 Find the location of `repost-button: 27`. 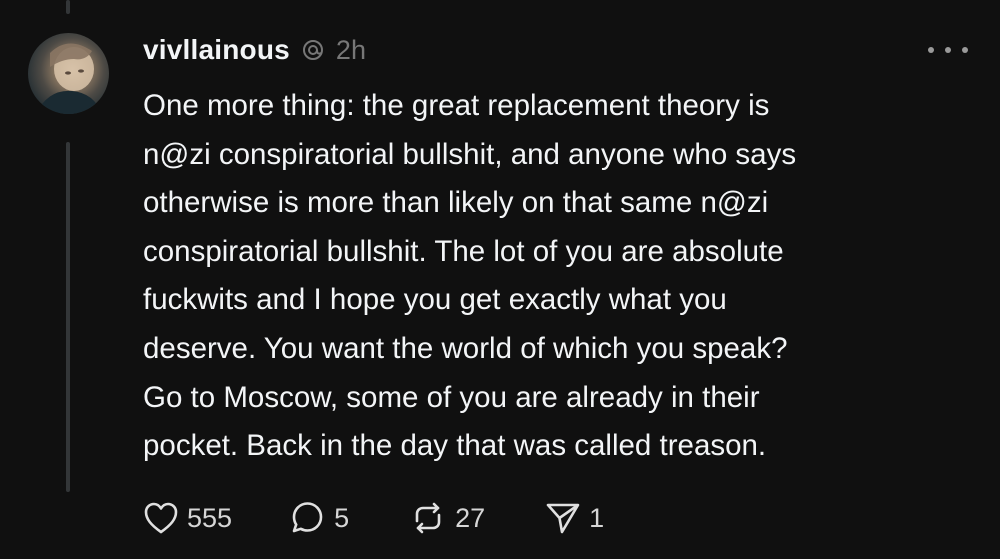

repost-button: 27 is located at coordinates (447, 518).